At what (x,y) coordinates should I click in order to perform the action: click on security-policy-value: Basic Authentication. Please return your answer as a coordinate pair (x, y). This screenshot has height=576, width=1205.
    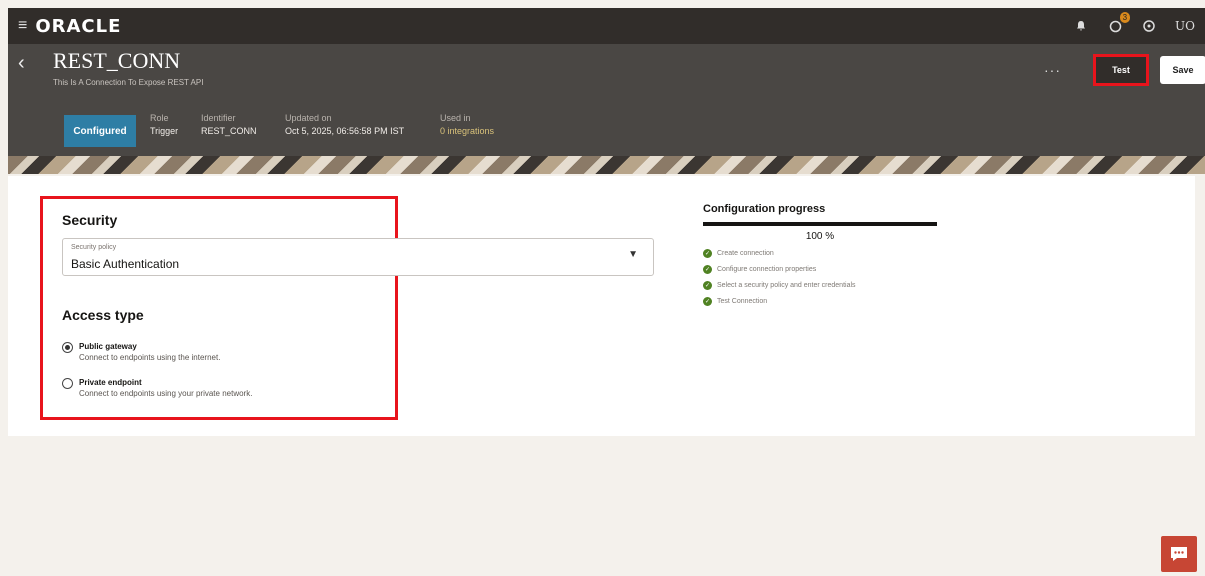
    Looking at the image, I should click on (125, 264).